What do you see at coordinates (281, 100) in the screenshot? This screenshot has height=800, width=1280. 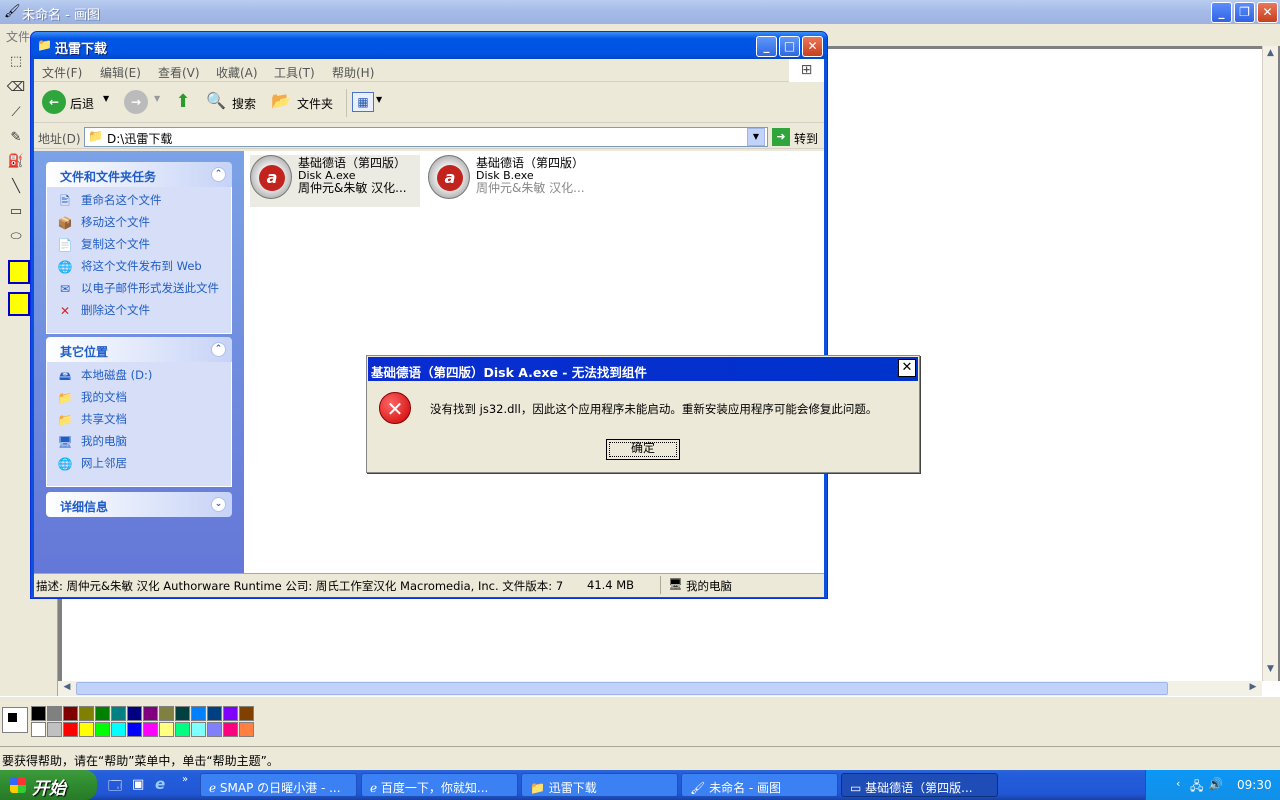 I see `folders-icon: 📂` at bounding box center [281, 100].